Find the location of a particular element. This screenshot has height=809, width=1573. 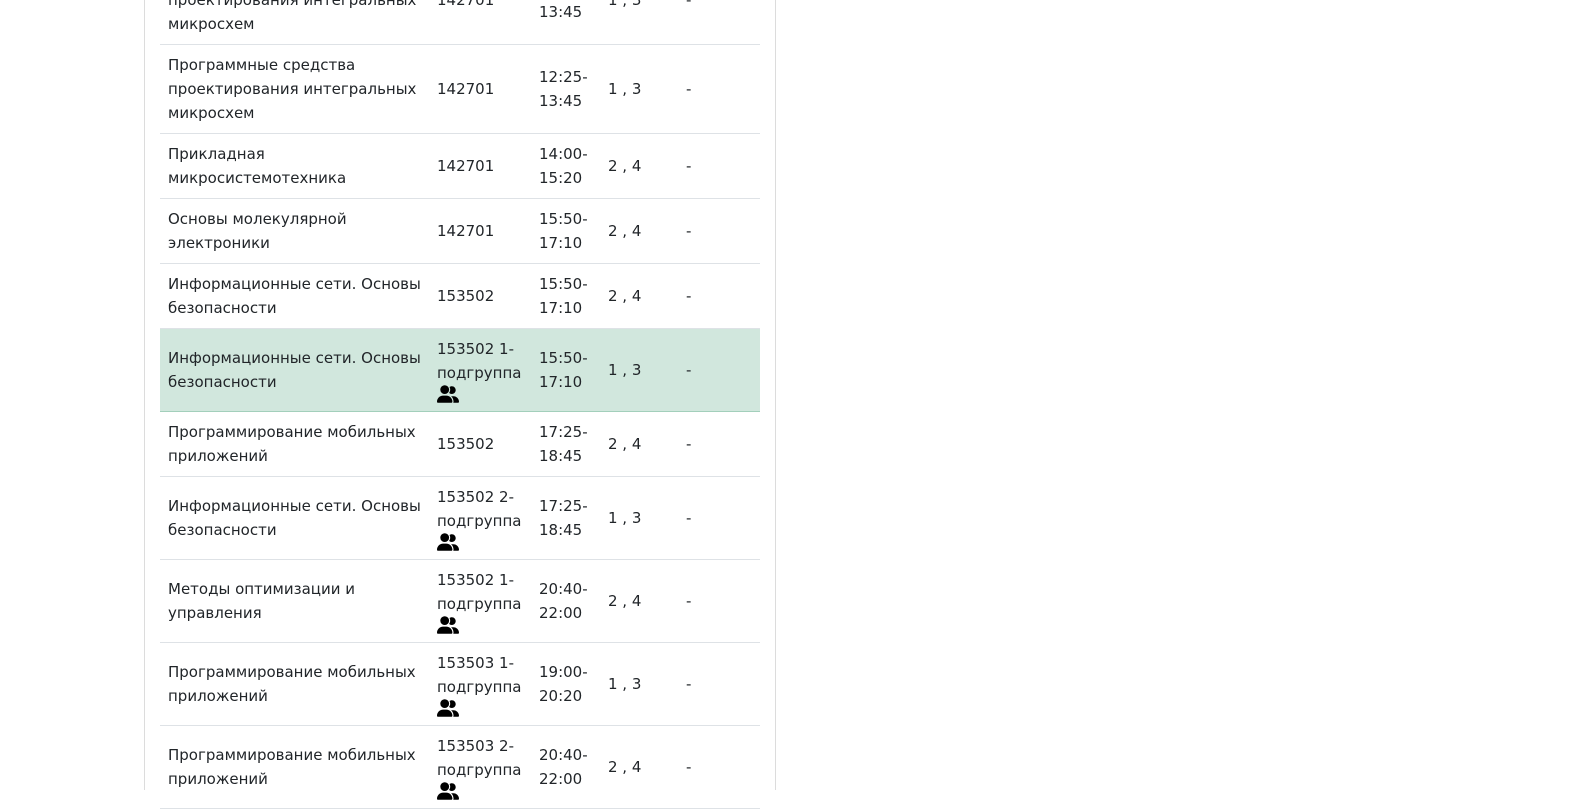

time-start: 14:00- is located at coordinates (563, 154).